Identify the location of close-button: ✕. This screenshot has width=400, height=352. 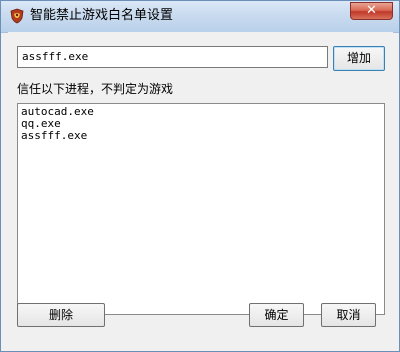
(371, 11).